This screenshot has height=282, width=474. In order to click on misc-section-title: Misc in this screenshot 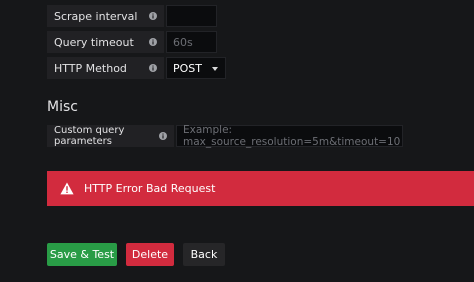, I will do `click(62, 107)`.